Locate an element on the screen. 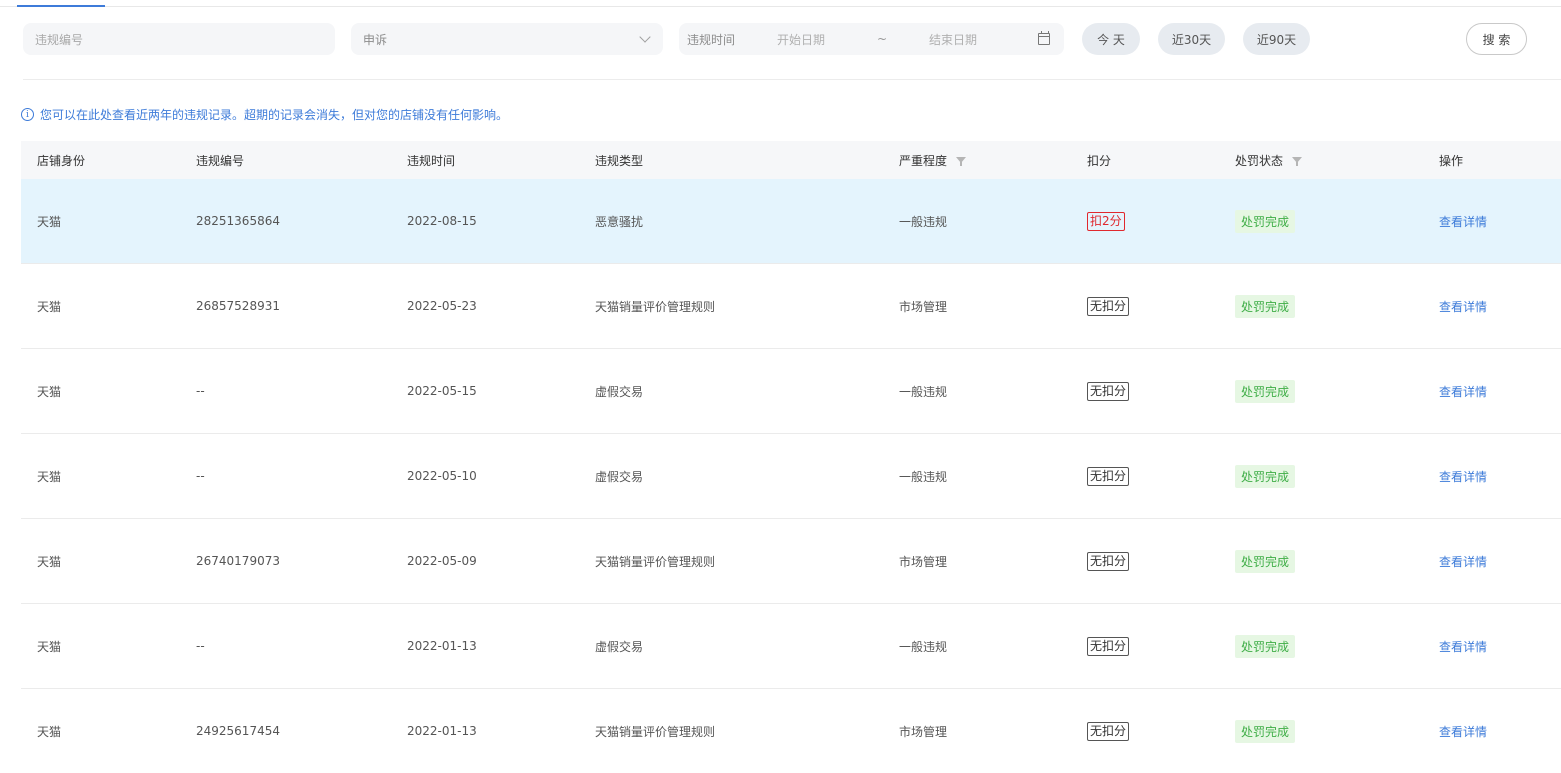 The image size is (1561, 773). header-violation-type: 违规类型 is located at coordinates (619, 160).